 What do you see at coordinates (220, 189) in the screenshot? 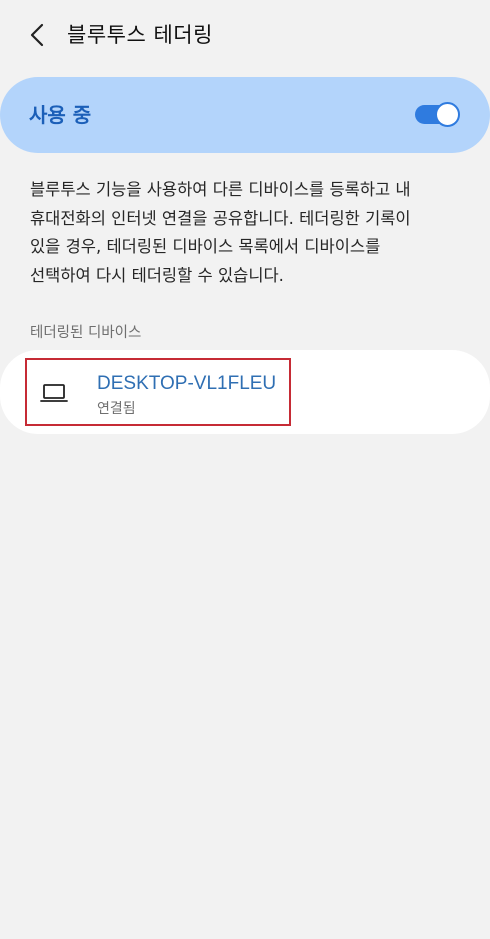
I see `description-line: 블루투스 기능을 사용하여 다른 디바이스를 등록하고 내` at bounding box center [220, 189].